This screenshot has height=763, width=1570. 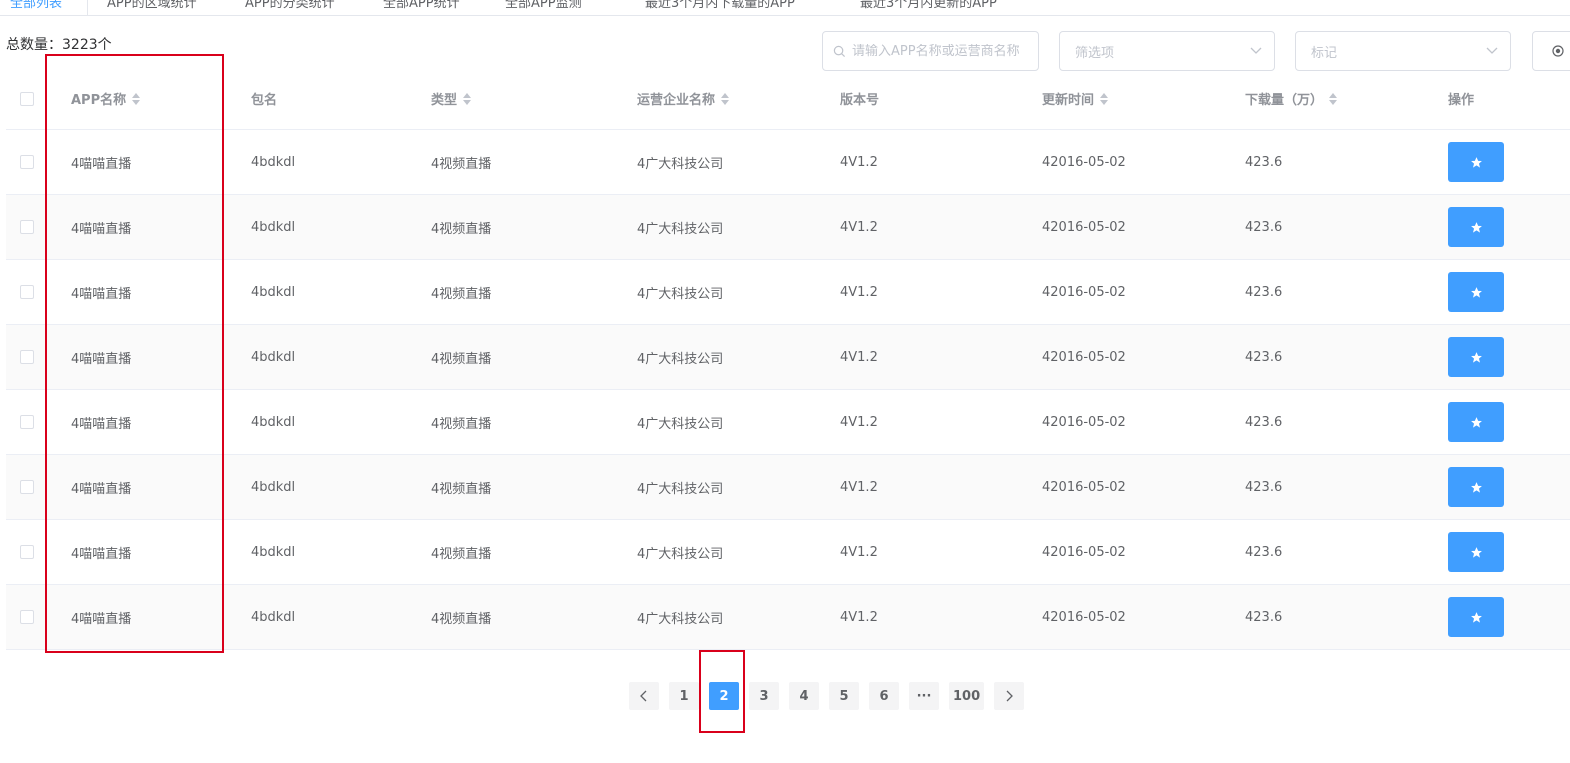 What do you see at coordinates (683, 98) in the screenshot?
I see `col-header-corp: 运营企业名称` at bounding box center [683, 98].